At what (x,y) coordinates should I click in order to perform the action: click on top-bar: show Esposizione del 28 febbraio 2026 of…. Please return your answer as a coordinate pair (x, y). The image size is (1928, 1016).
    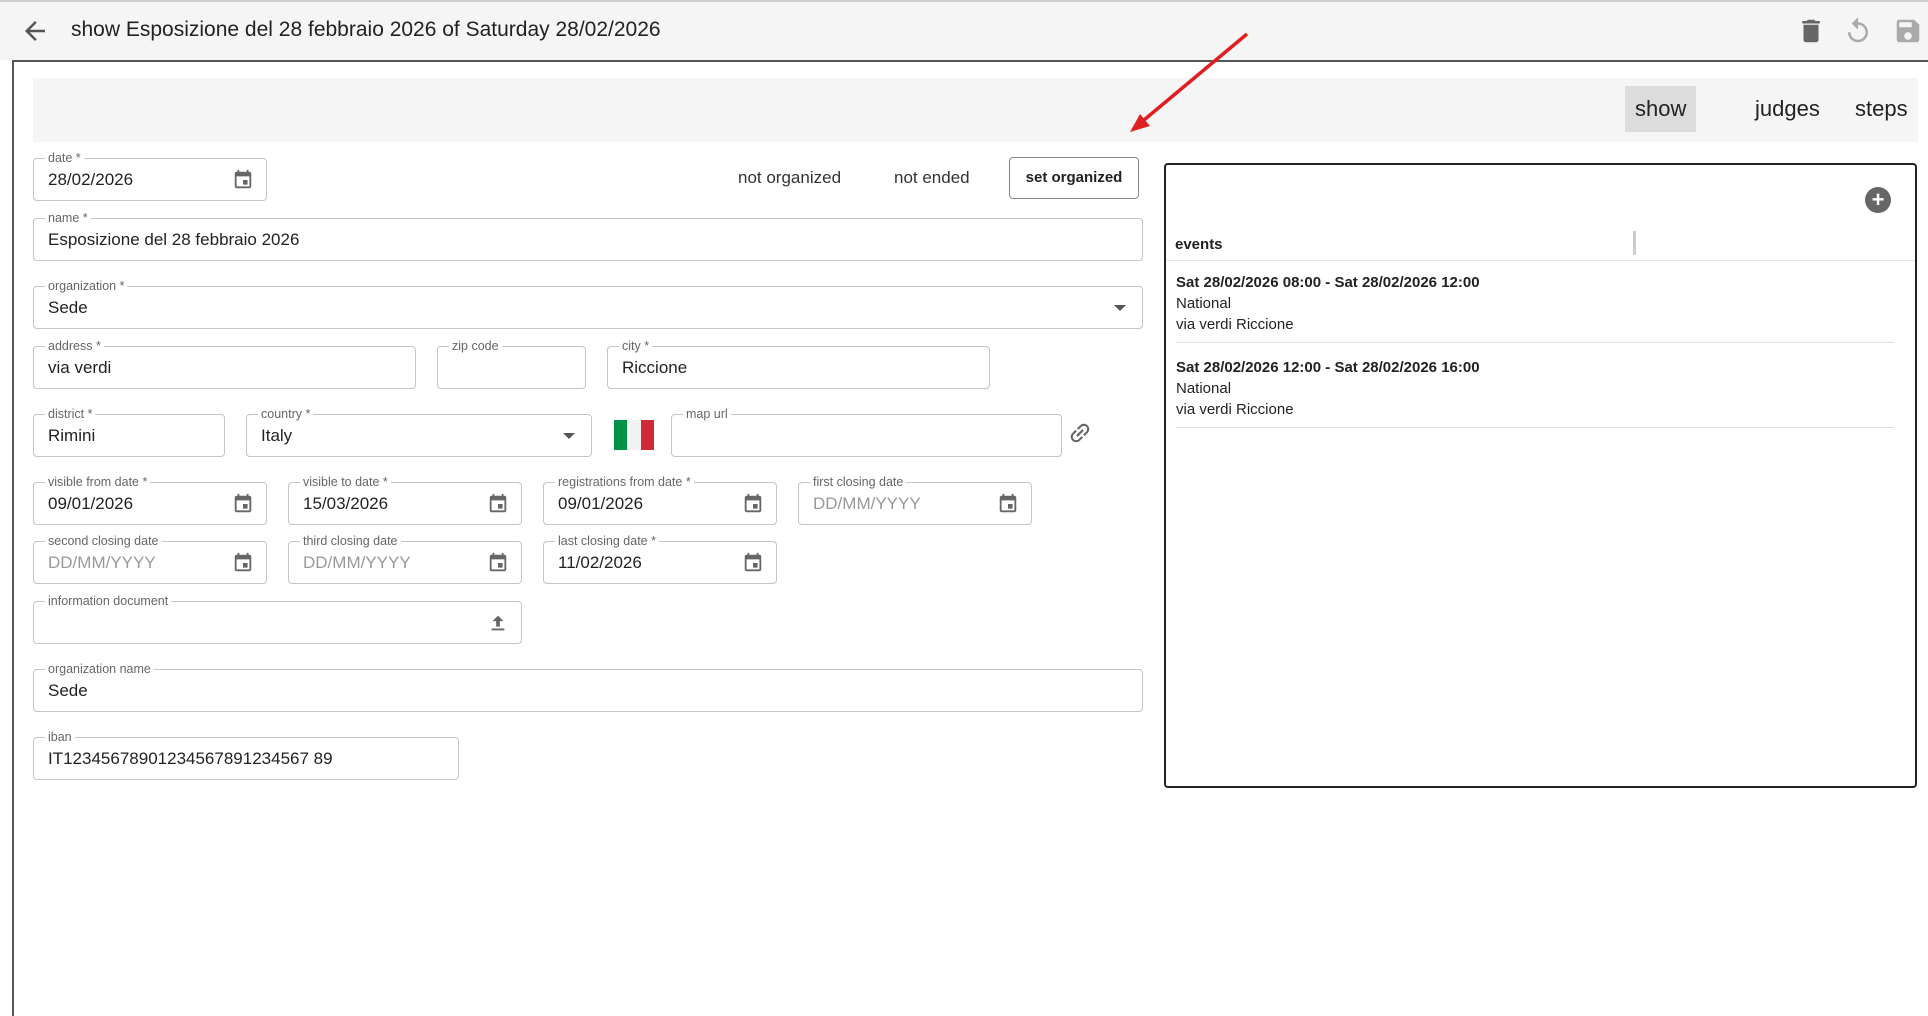
    Looking at the image, I should click on (964, 30).